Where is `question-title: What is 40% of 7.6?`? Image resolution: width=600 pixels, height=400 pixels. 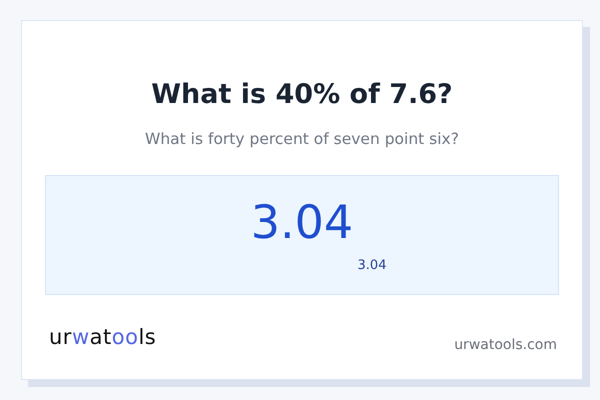 question-title: What is 40% of 7.6? is located at coordinates (302, 95).